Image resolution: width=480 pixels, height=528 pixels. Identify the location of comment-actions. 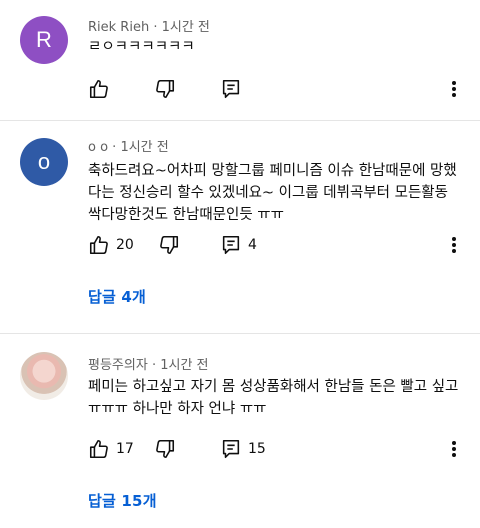
(284, 89).